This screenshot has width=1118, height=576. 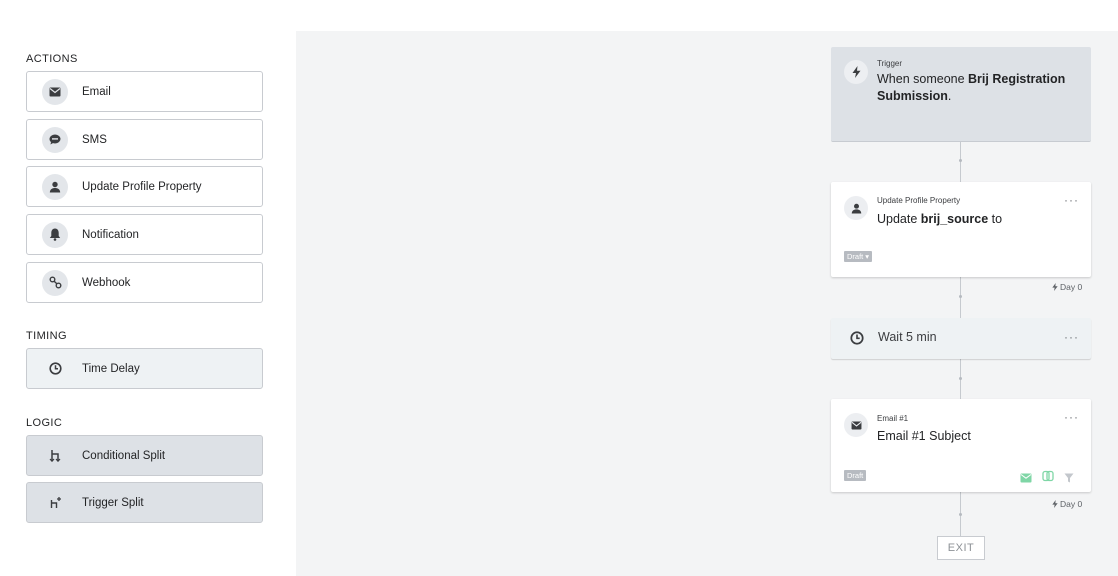 I want to click on filter-icon, so click(x=1069, y=479).